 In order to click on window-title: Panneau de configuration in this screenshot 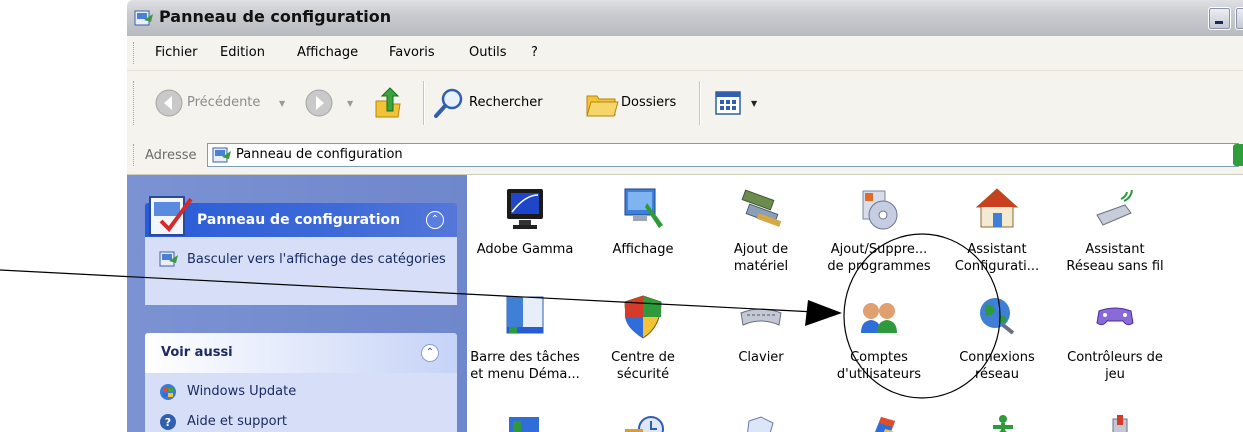, I will do `click(275, 16)`.